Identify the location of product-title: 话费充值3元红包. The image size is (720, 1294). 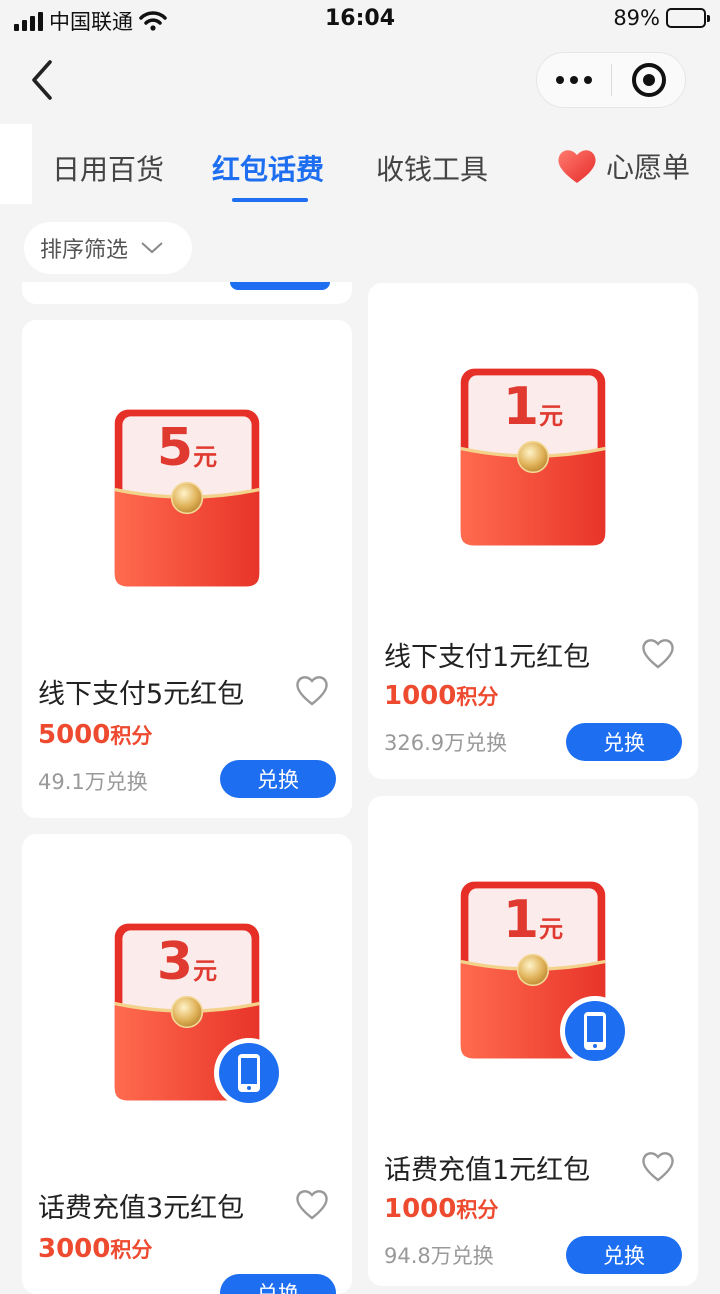
(141, 1208).